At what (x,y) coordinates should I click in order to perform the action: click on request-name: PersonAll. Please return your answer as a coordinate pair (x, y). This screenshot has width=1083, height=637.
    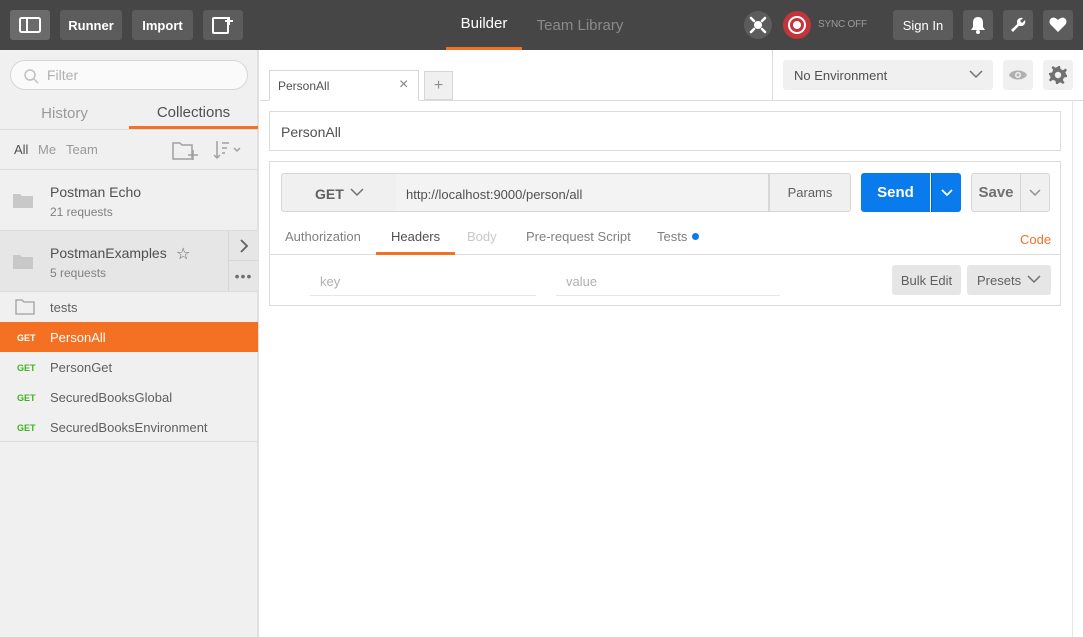
    Looking at the image, I should click on (78, 337).